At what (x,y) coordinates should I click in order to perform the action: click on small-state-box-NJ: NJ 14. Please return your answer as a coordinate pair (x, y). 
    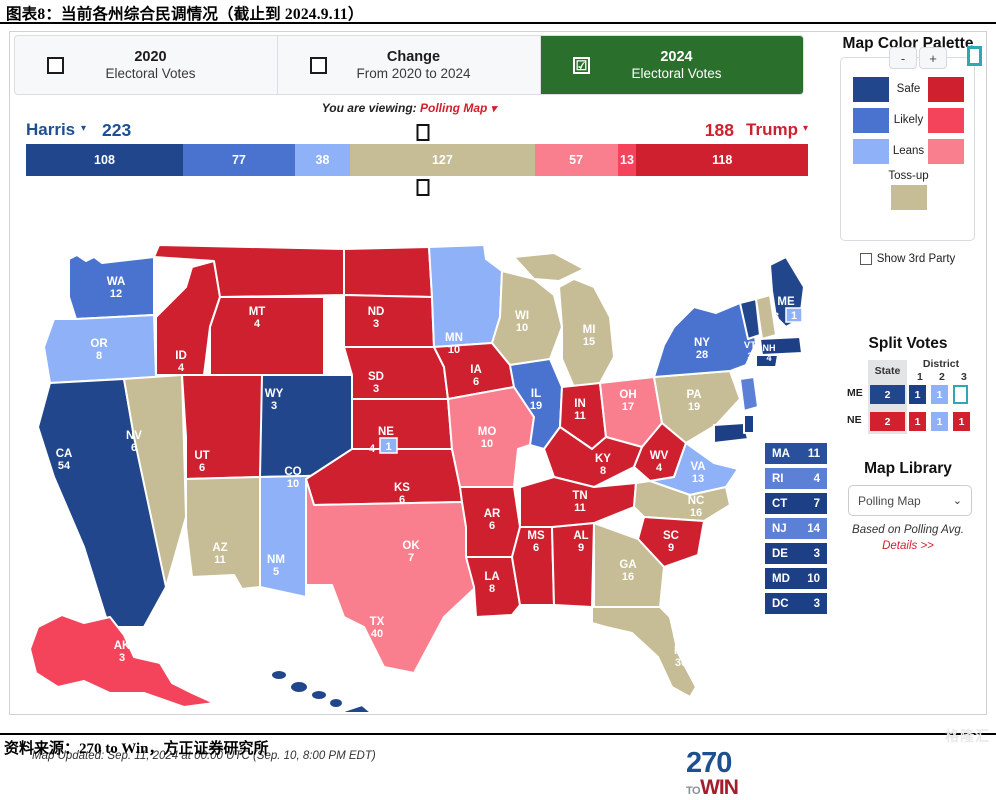
    Looking at the image, I should click on (796, 528).